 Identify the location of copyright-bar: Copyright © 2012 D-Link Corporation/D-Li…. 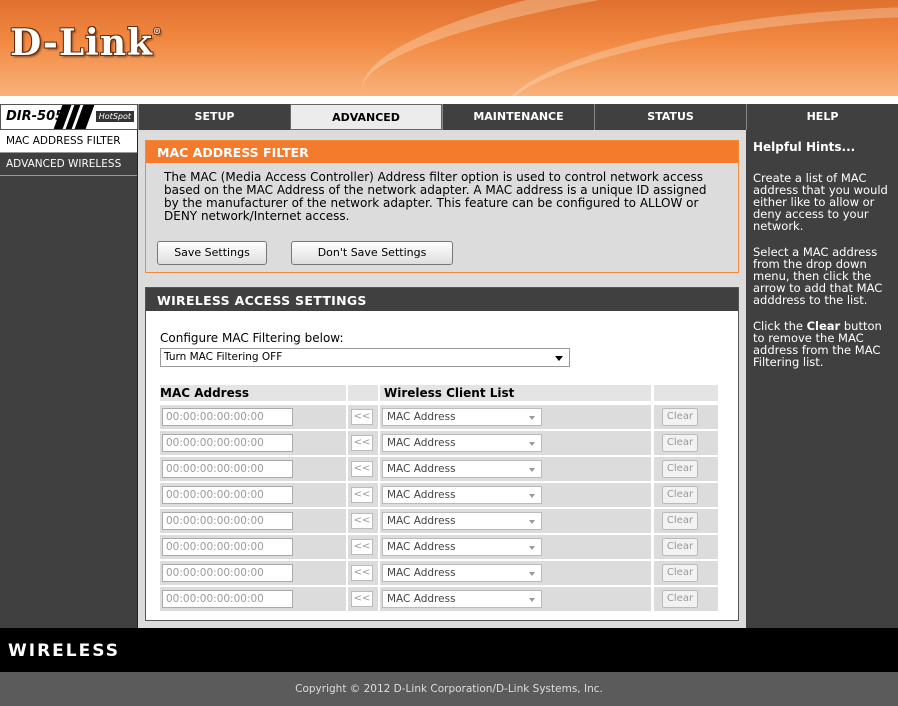
(449, 689).